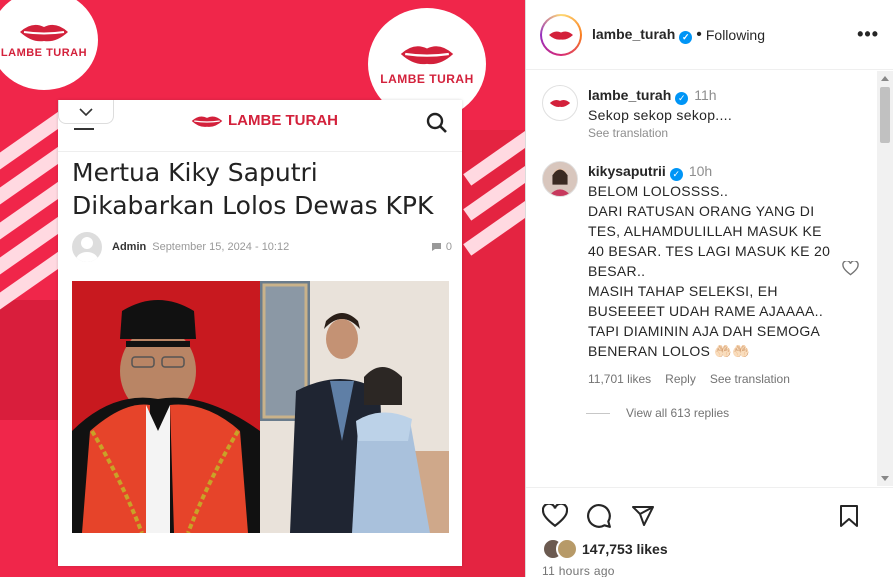  Describe the element at coordinates (683, 291) in the screenshot. I see `comment-line: MASIH TAHAP SELEKSI, EH` at that location.